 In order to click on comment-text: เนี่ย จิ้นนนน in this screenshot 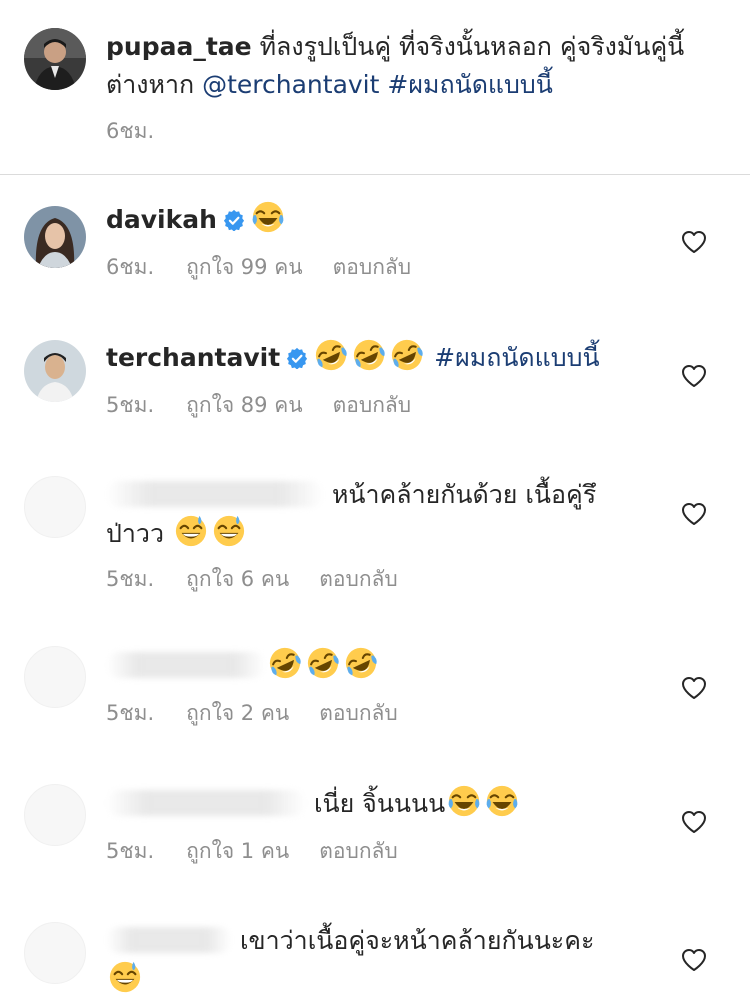, I will do `click(379, 803)`.